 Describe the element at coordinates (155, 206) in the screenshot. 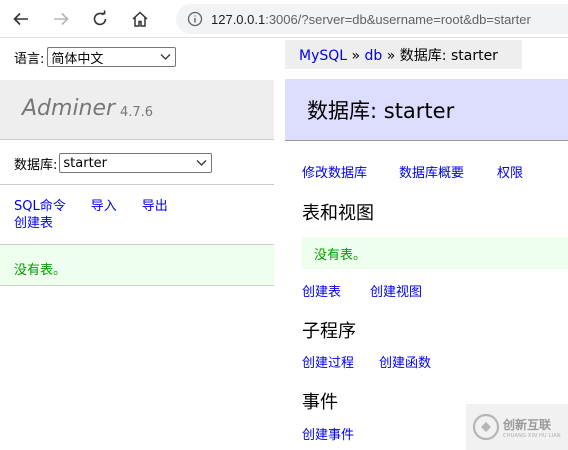

I see `export-link: 导出` at that location.